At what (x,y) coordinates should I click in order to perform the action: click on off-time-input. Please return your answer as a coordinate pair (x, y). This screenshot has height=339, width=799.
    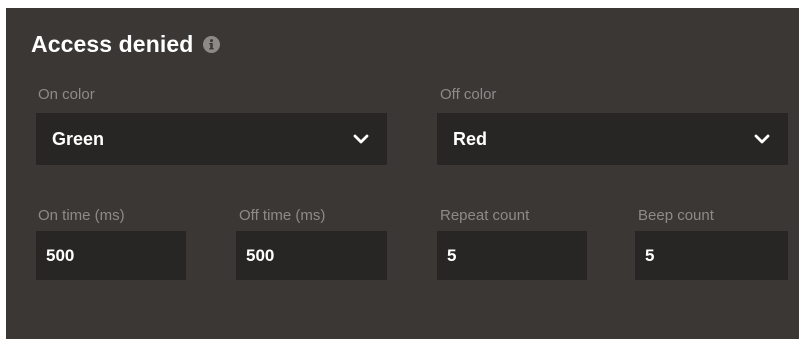
    Looking at the image, I should click on (311, 255).